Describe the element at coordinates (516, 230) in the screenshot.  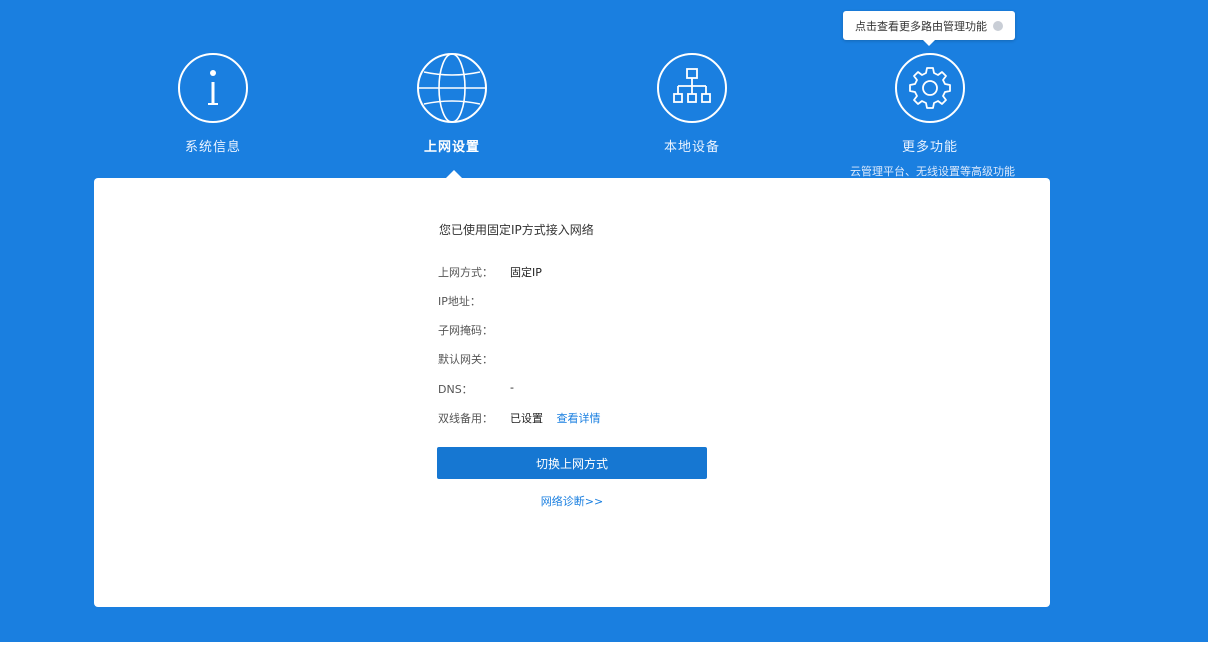
I see `status-heading: 您已使用固定IP方式接入网络` at that location.